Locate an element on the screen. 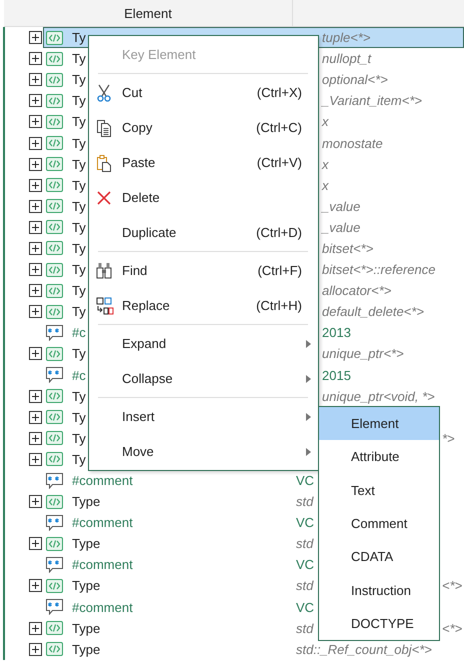 This screenshot has width=464, height=661. replace-icon is located at coordinates (105, 305).